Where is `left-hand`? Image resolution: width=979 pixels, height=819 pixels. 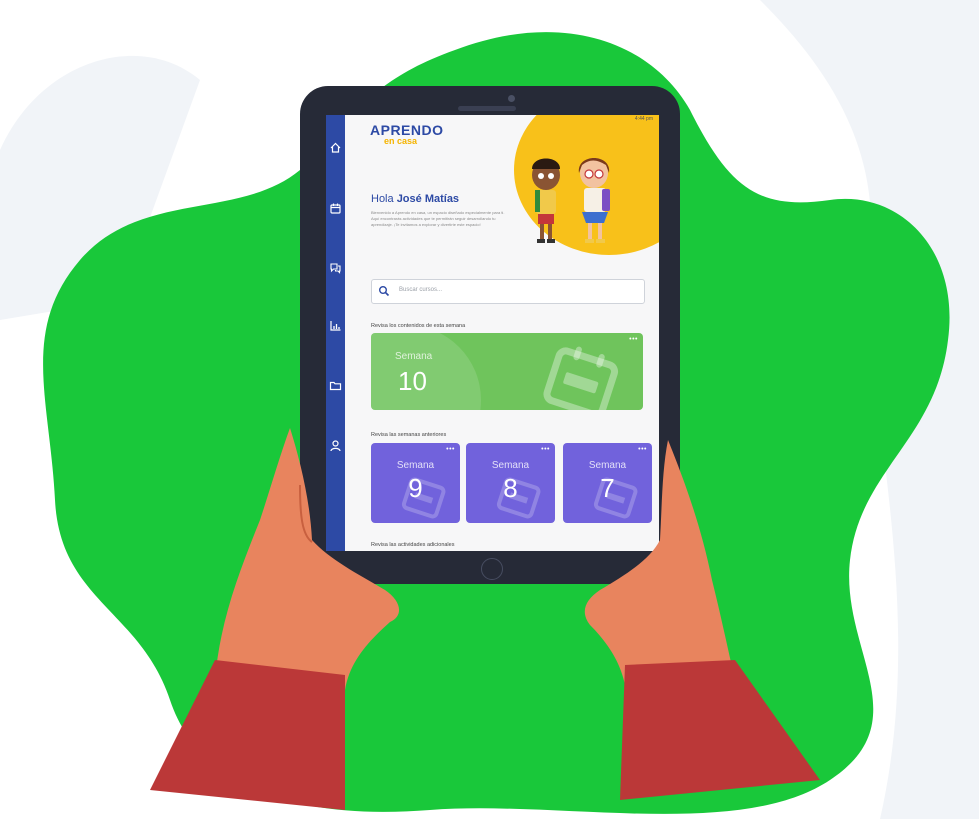
left-hand is located at coordinates (307, 559).